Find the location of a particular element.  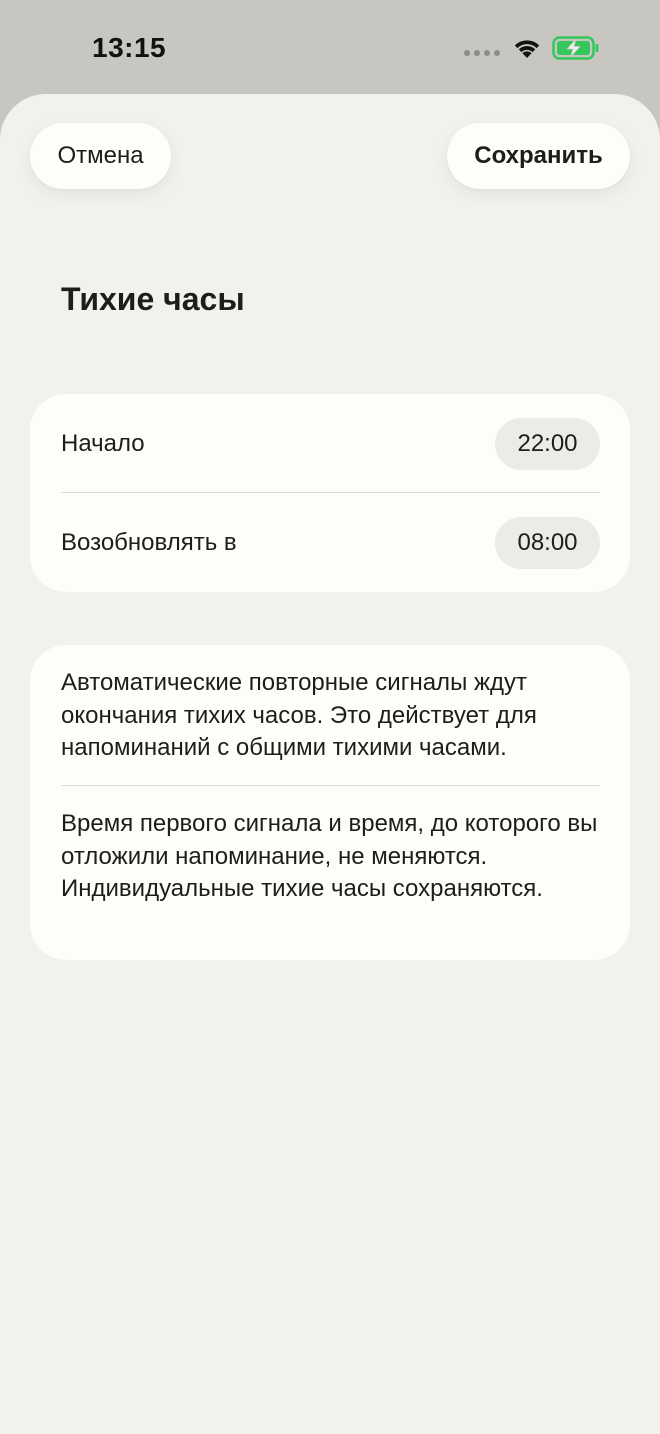

start-time-label: Начало is located at coordinates (103, 443).